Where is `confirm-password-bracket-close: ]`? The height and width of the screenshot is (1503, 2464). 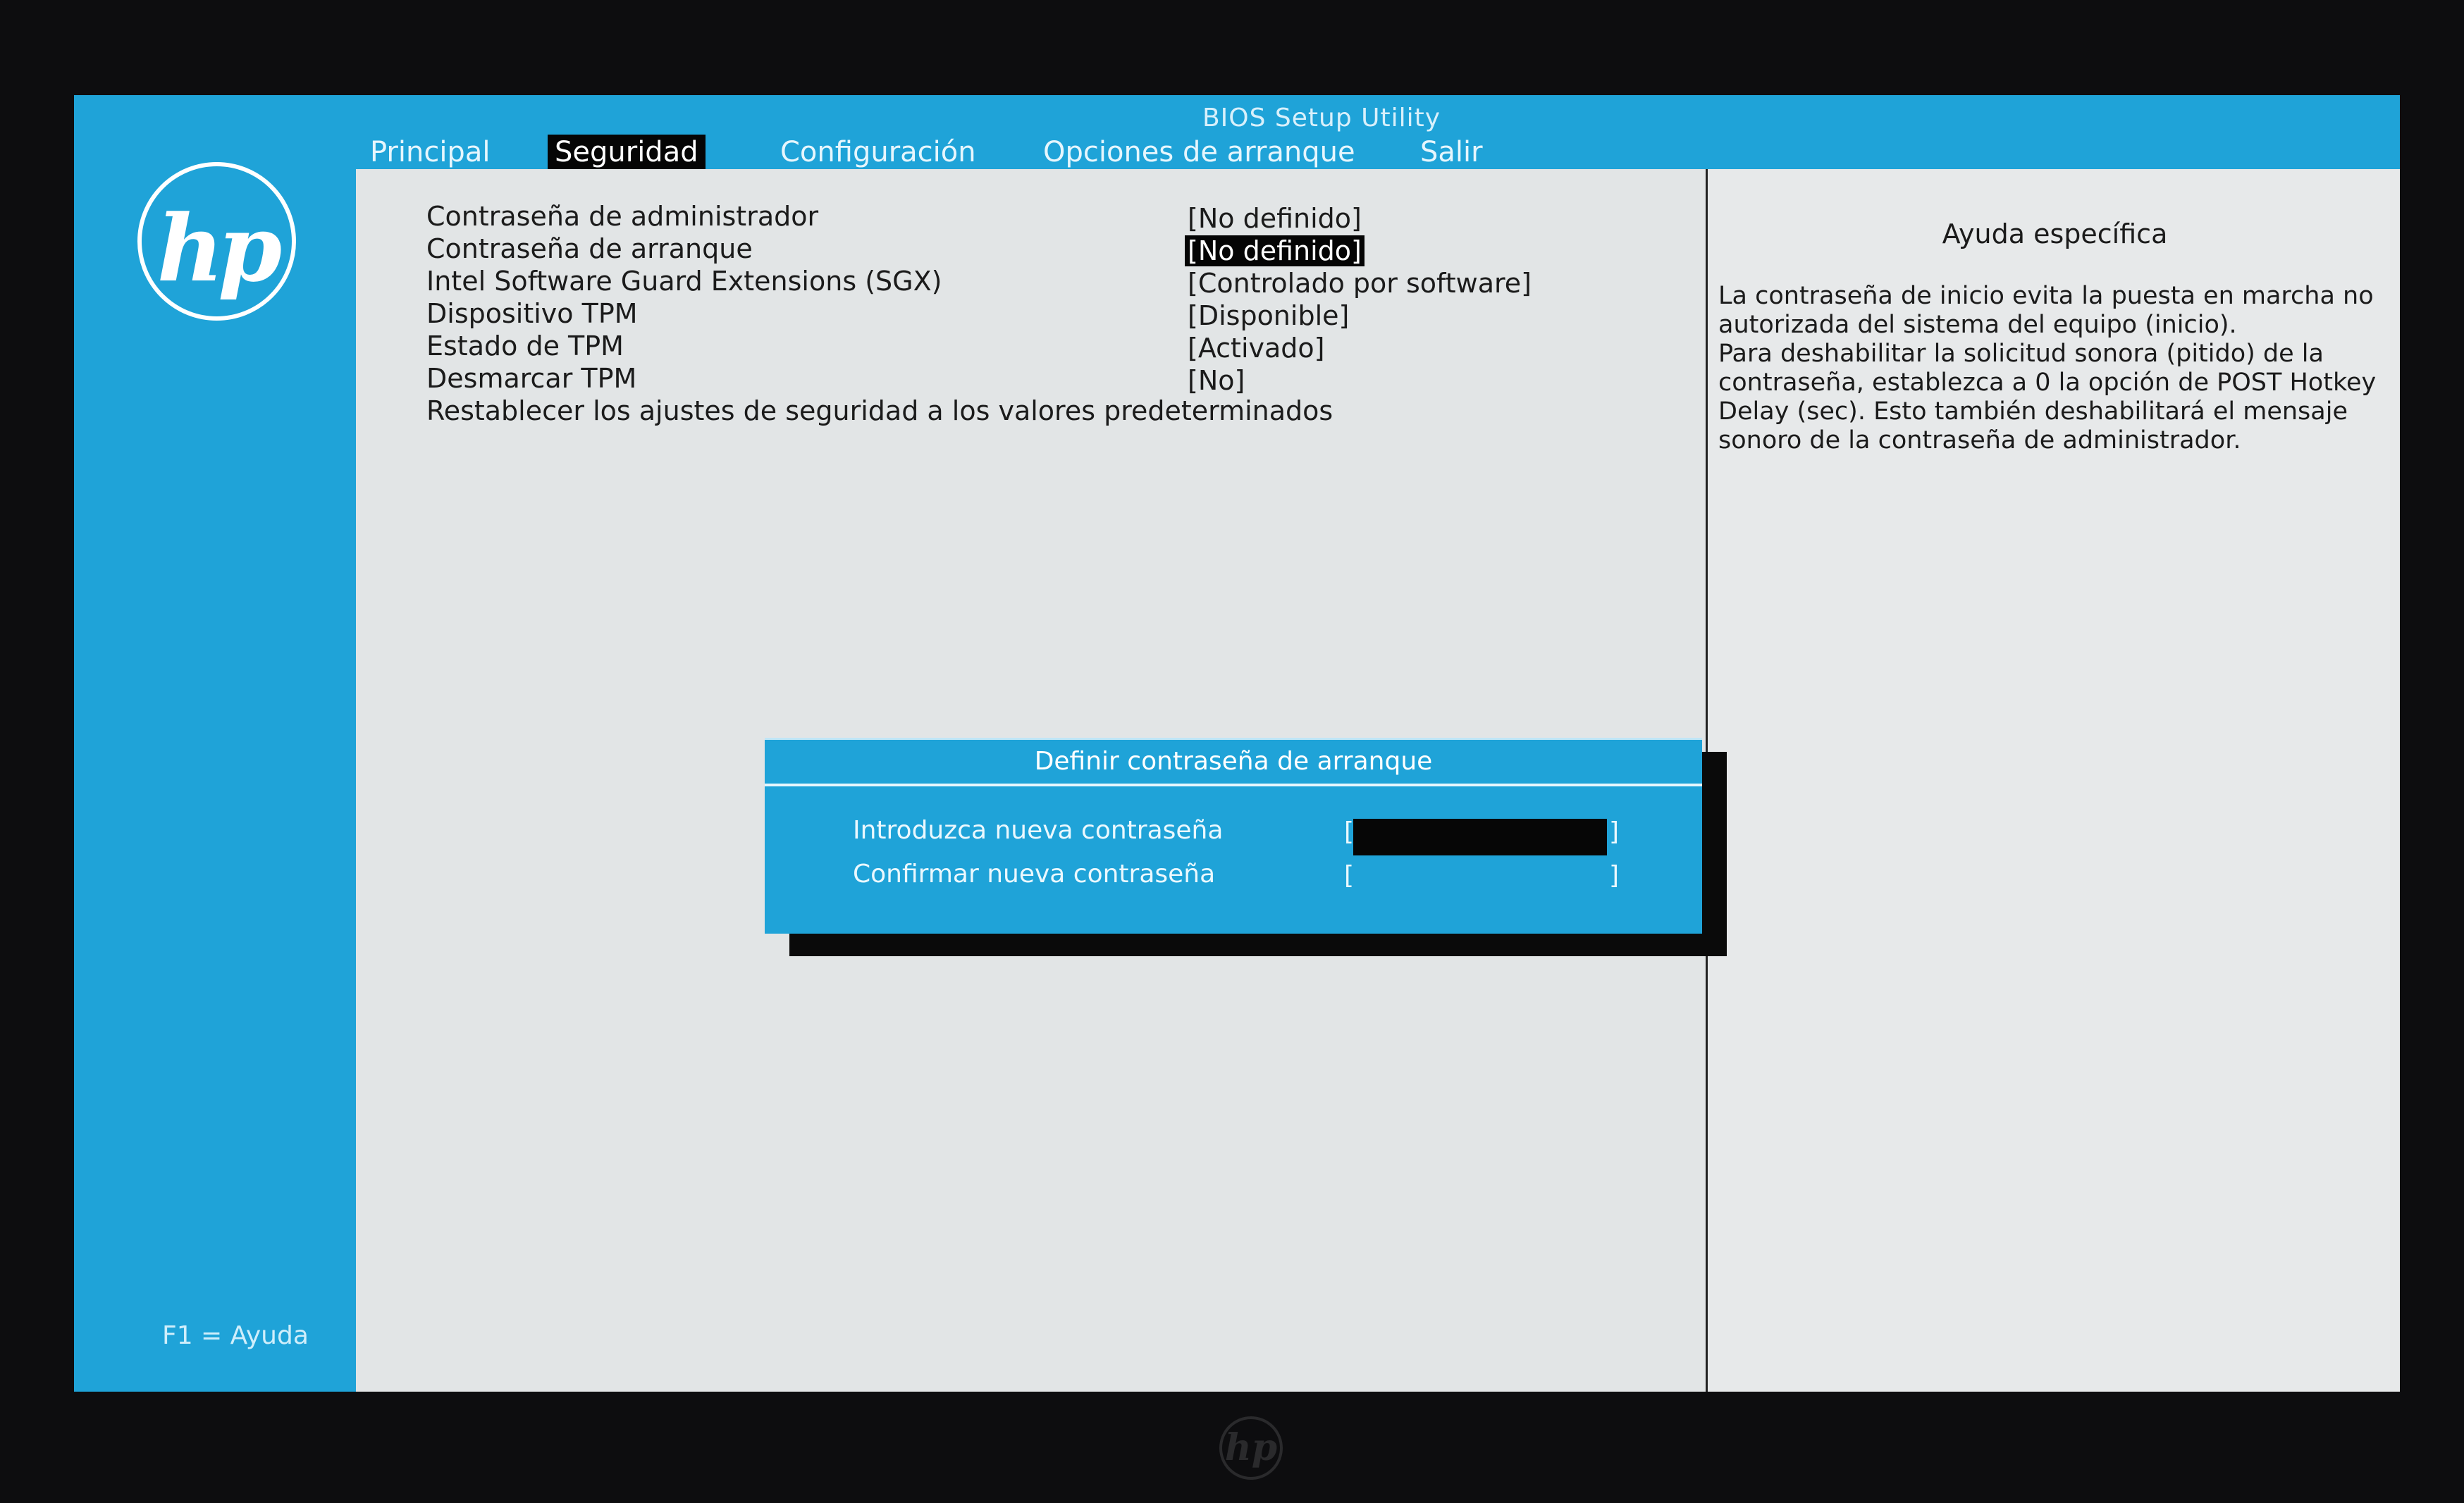
confirm-password-bracket-close: ] is located at coordinates (1614, 875).